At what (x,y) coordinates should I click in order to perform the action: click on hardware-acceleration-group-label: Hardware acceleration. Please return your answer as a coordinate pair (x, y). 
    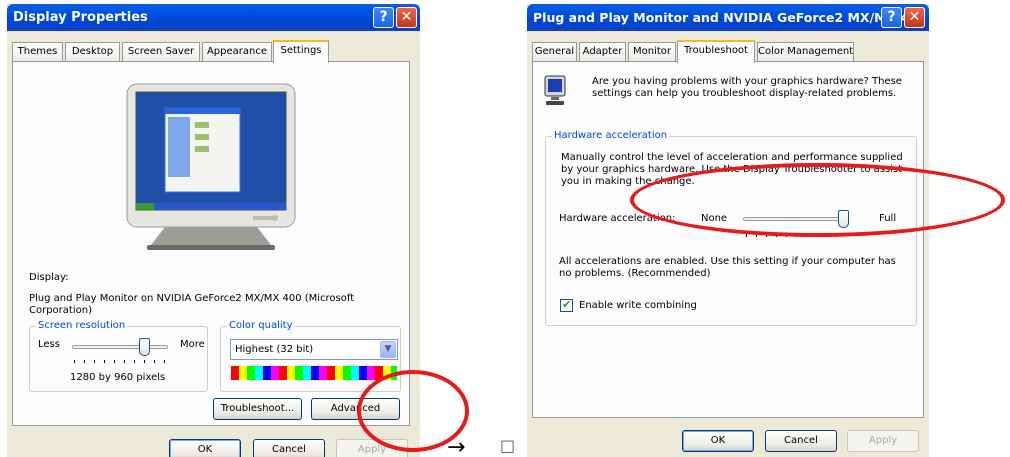
    Looking at the image, I should click on (611, 135).